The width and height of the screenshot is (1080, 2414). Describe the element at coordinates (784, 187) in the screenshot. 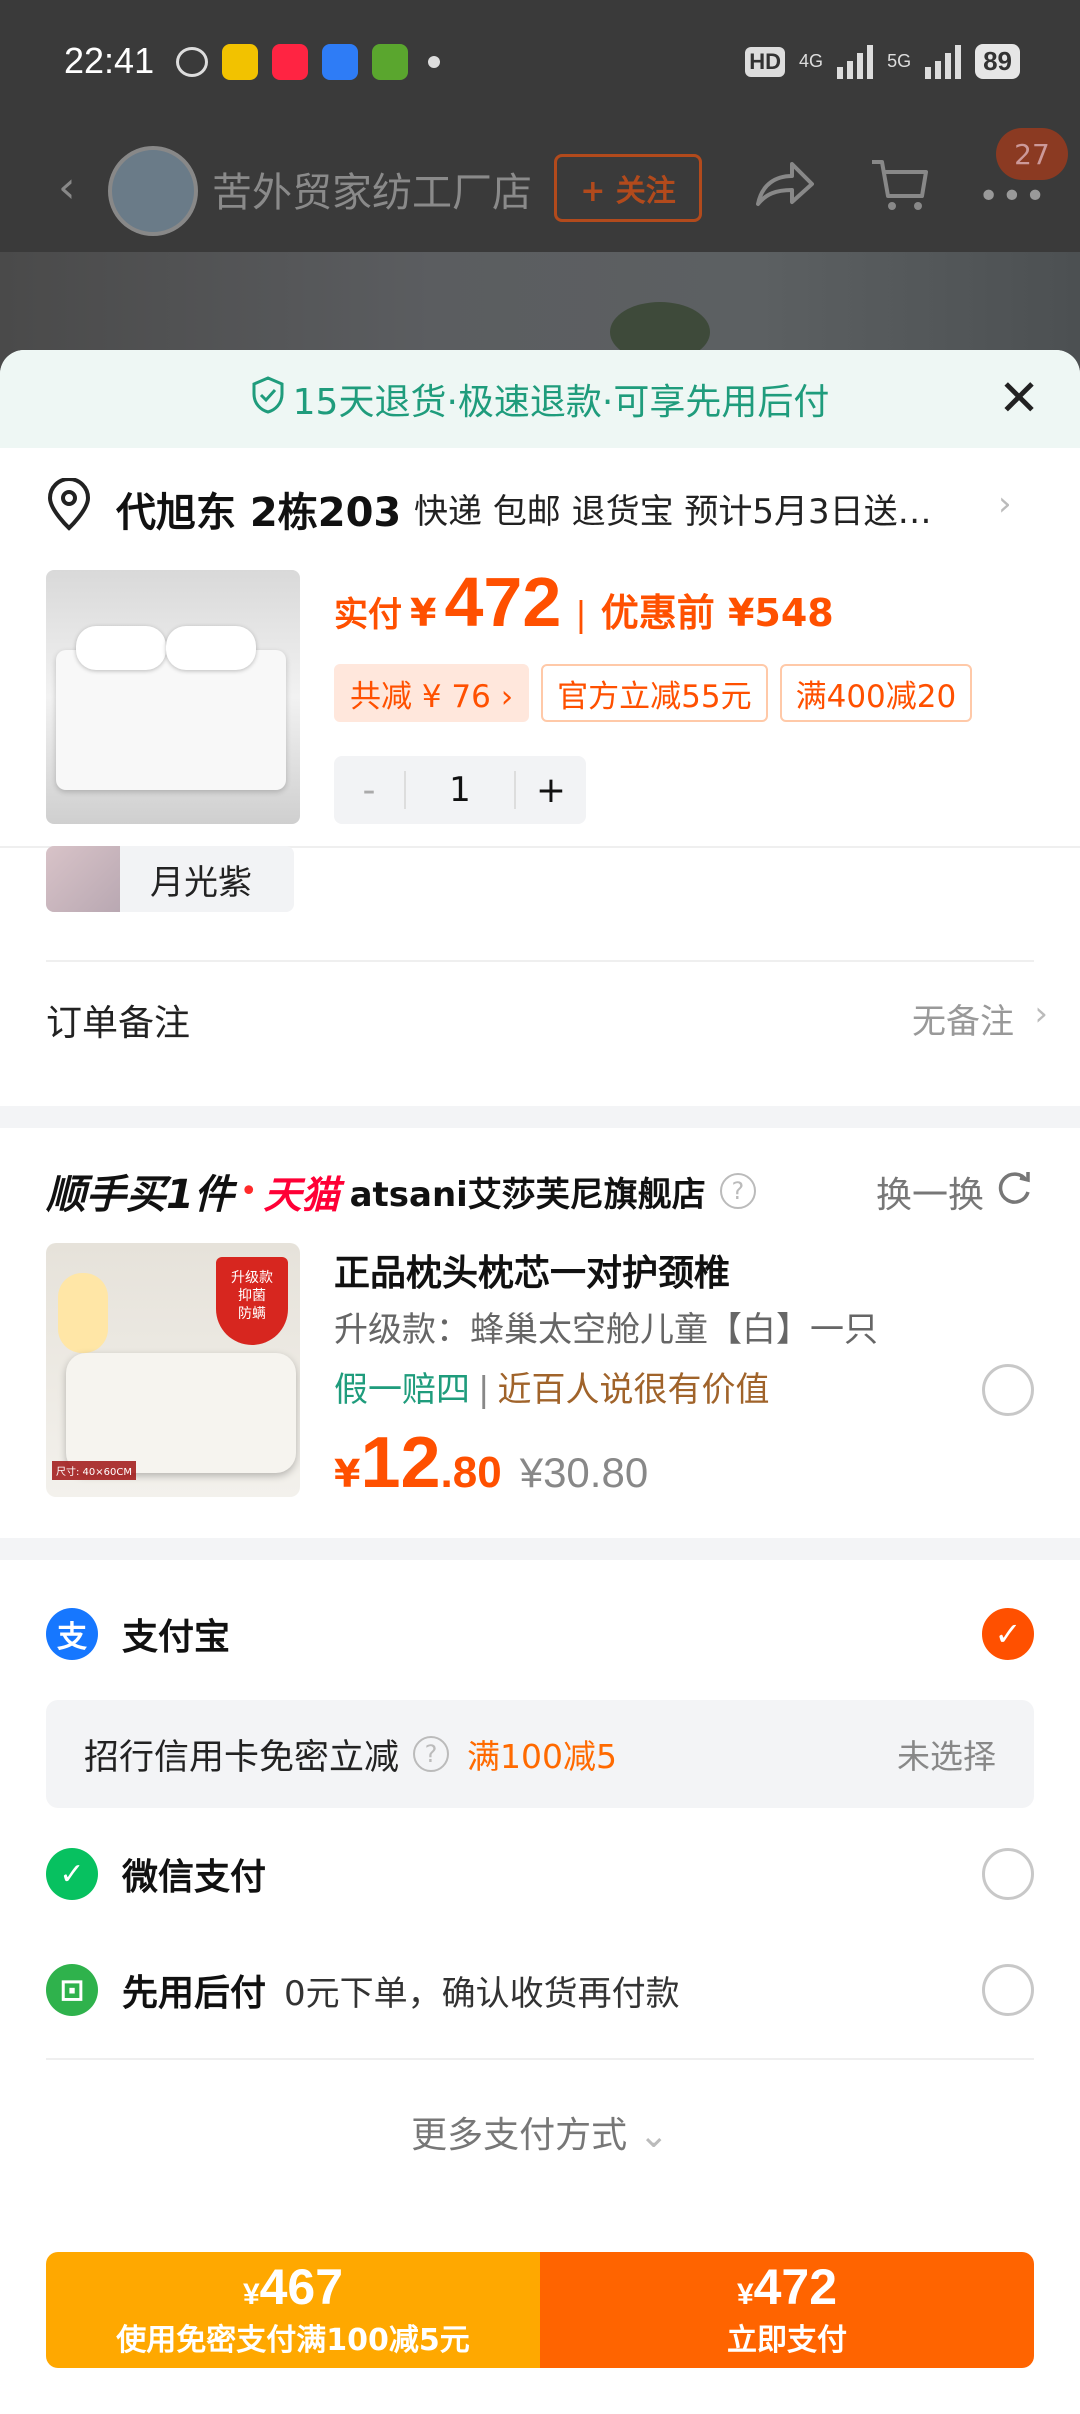

I see `share-icon` at that location.